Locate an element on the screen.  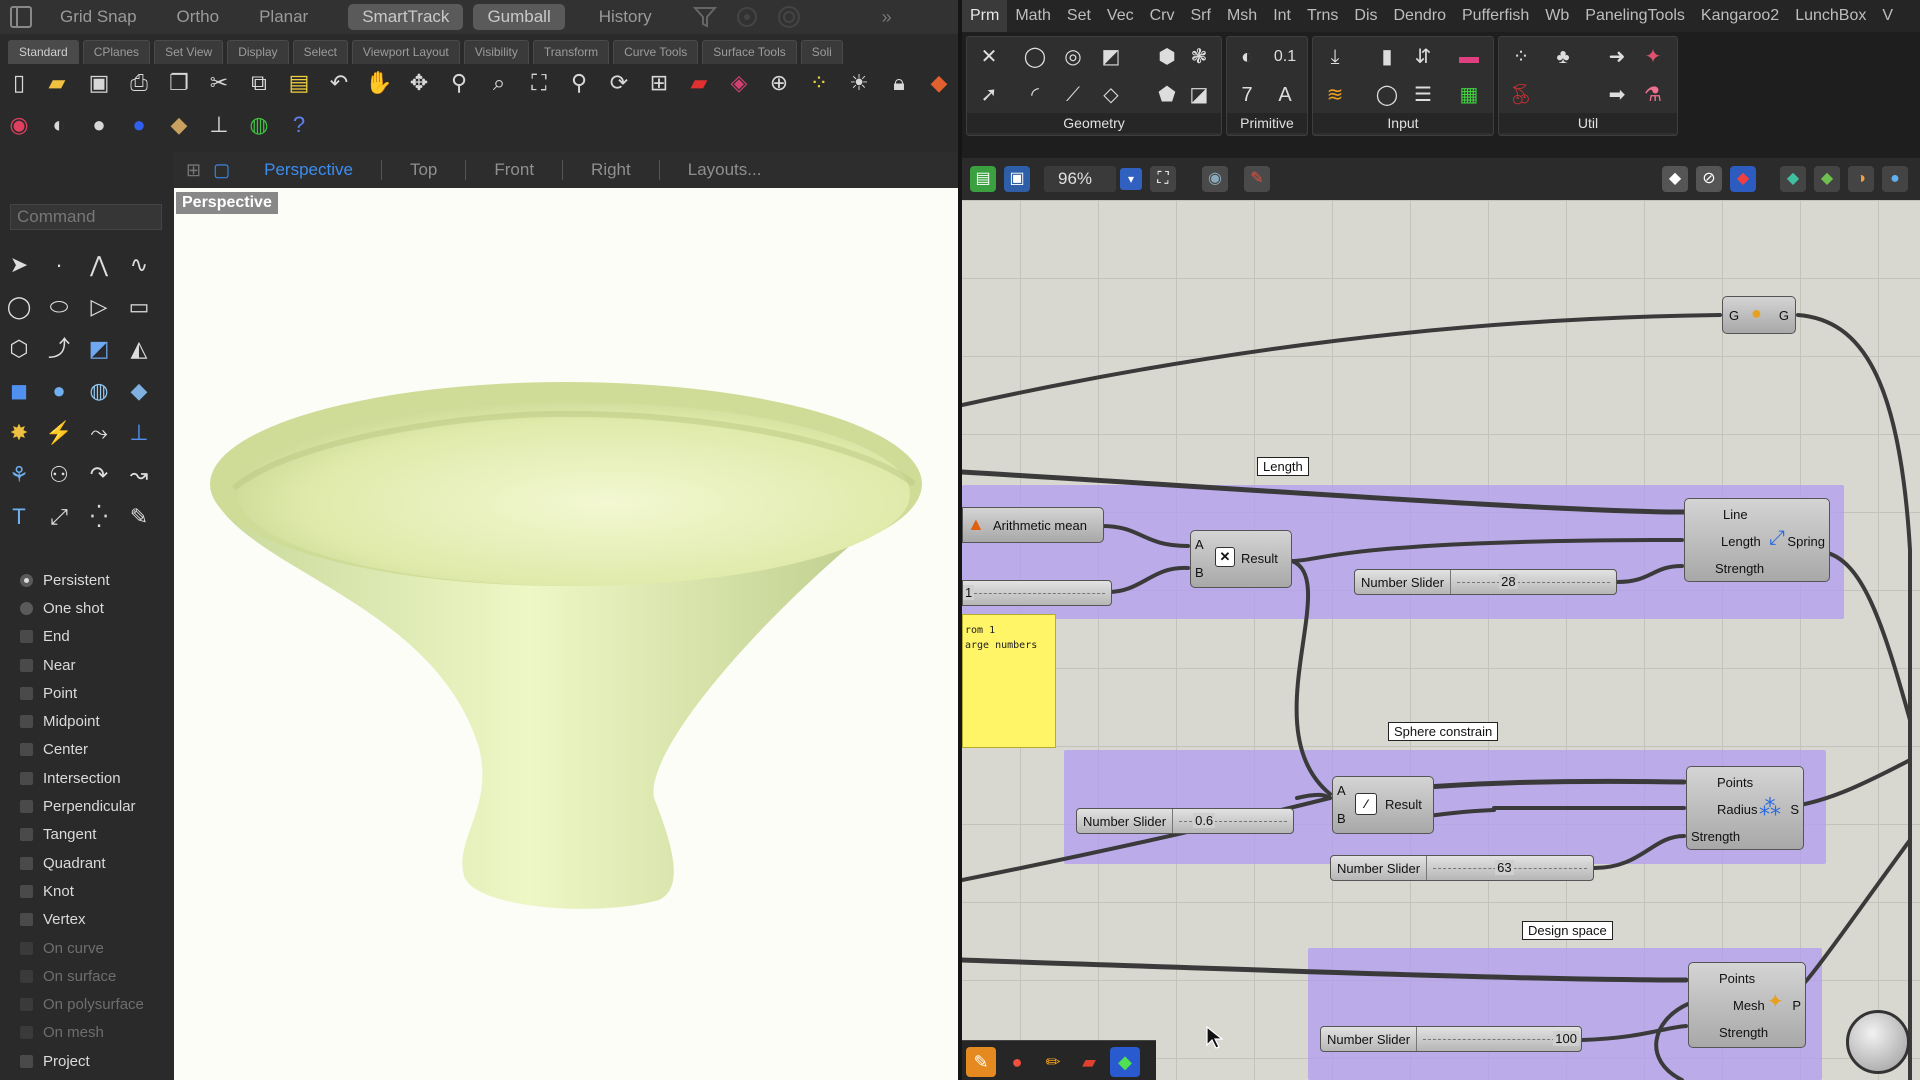
preview-shaded-icon: ◆ is located at coordinates (1743, 179).